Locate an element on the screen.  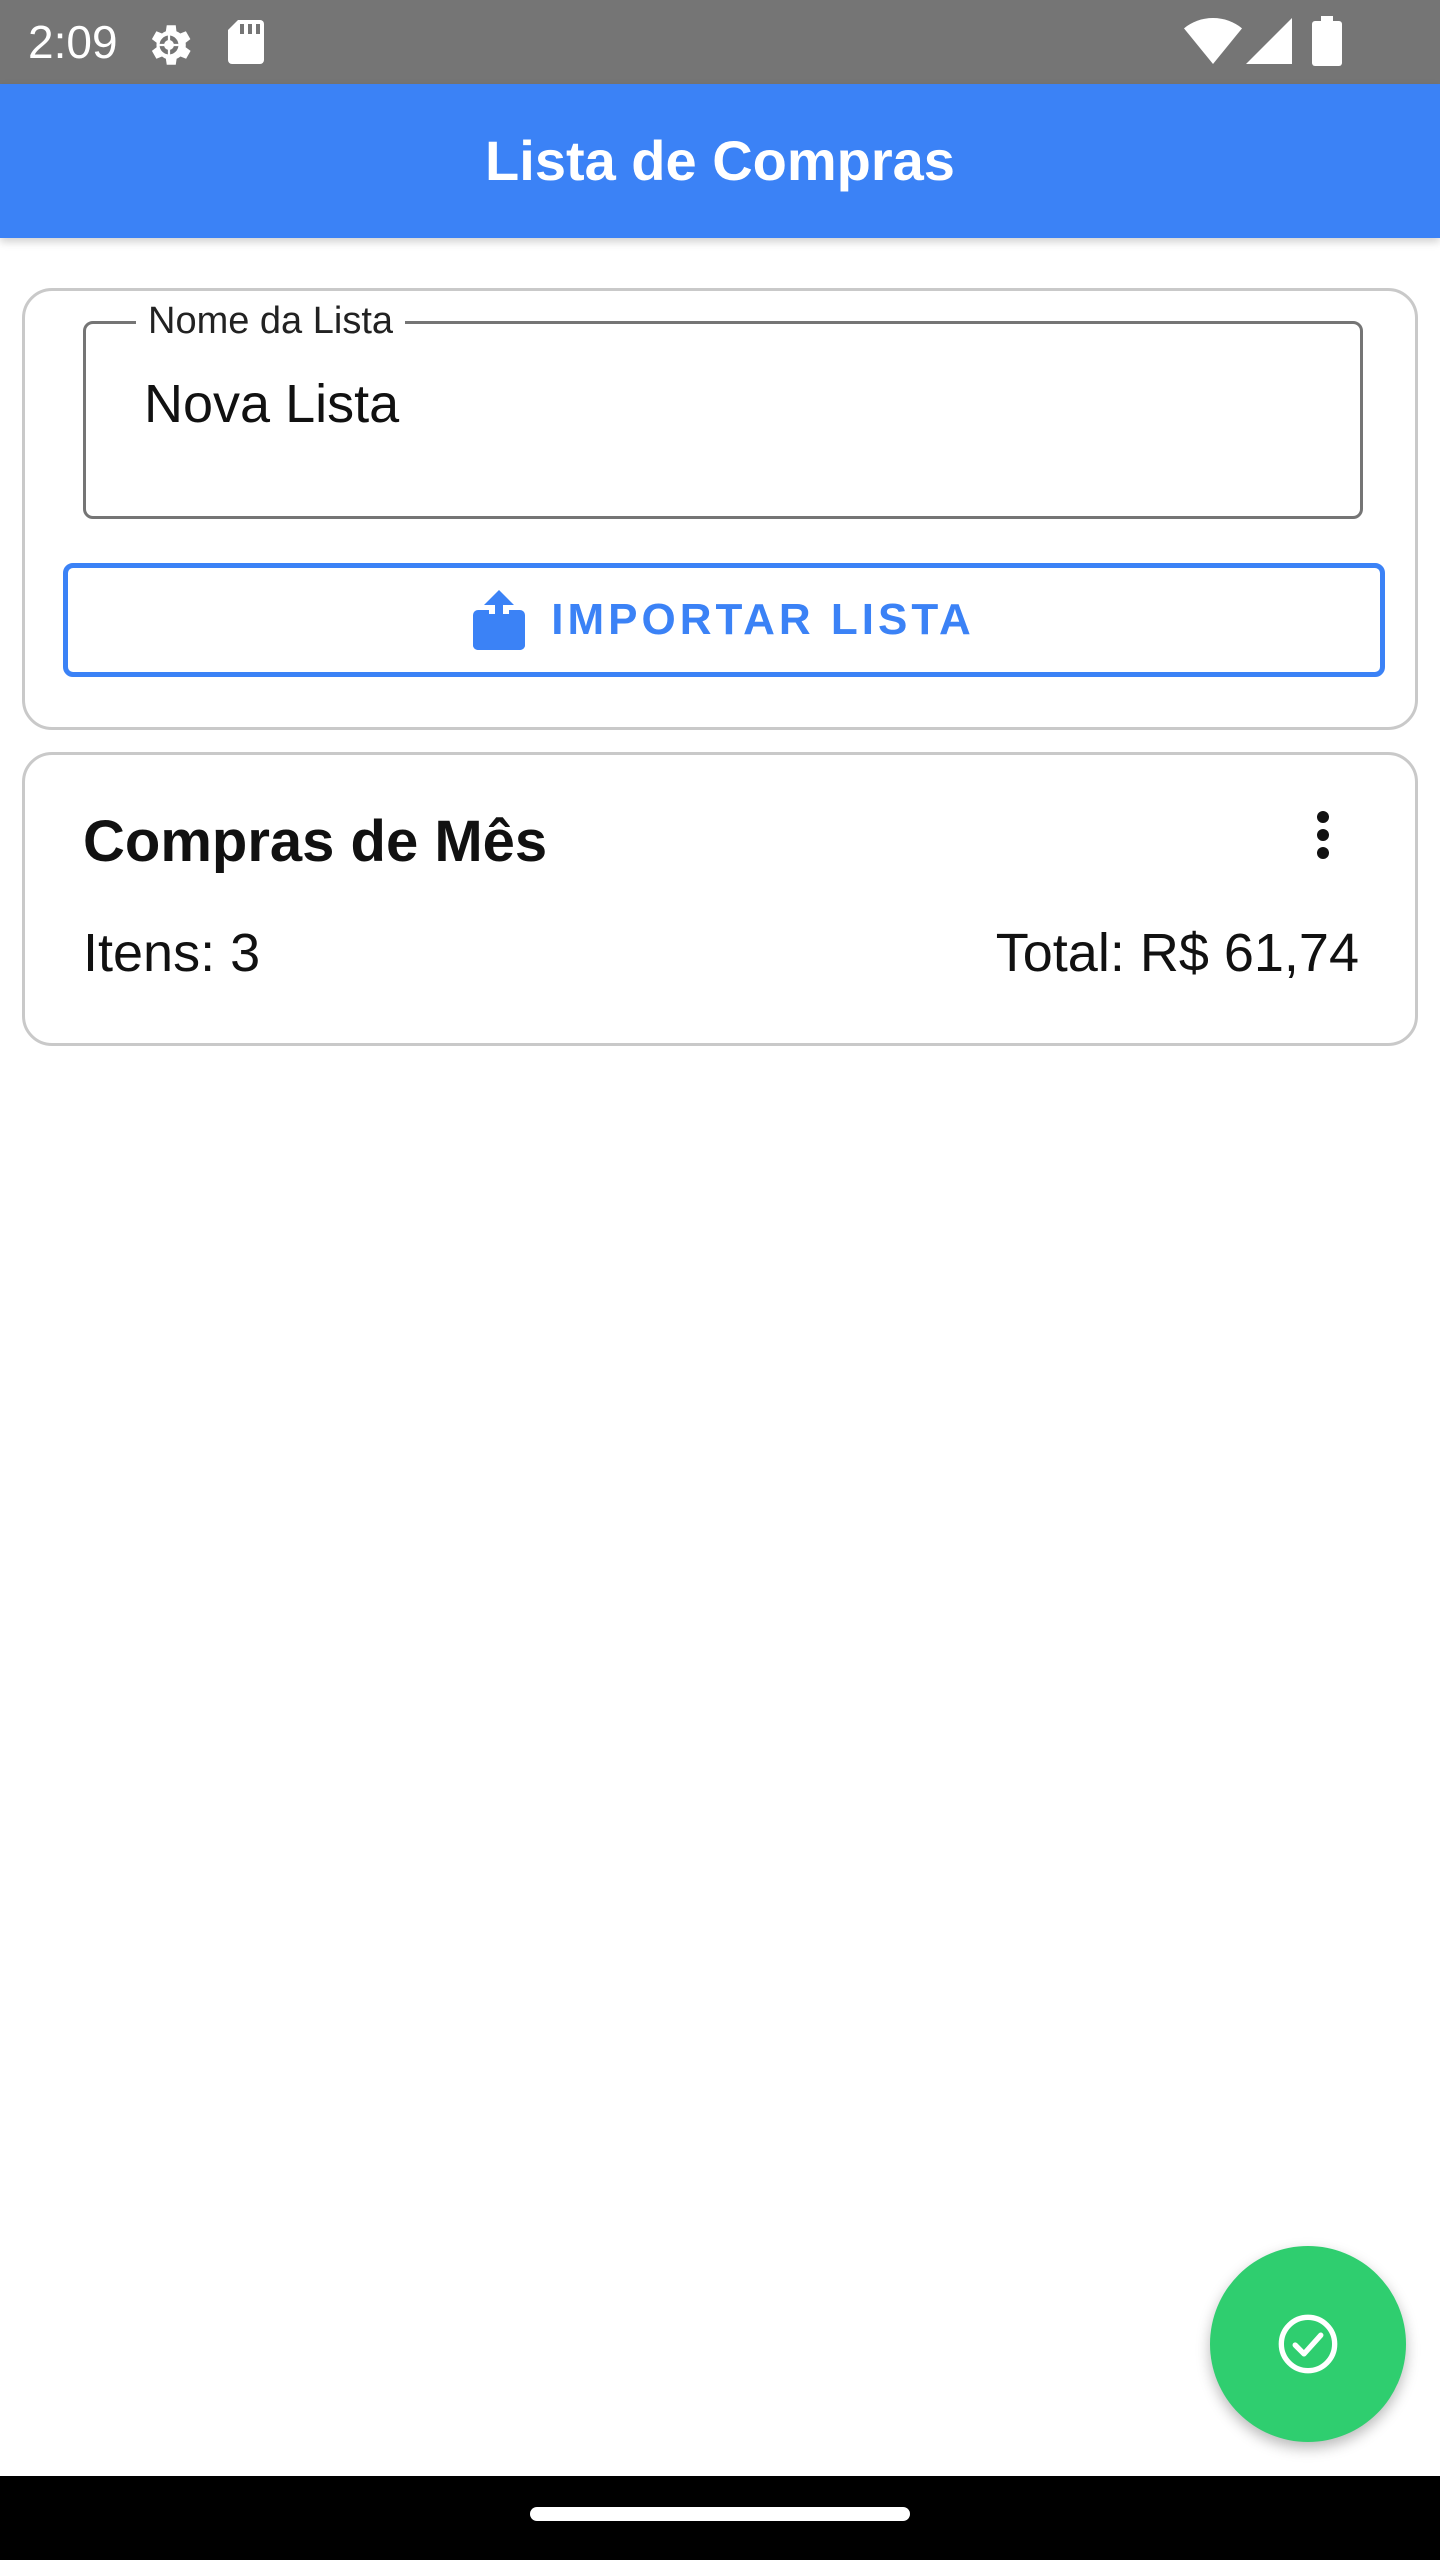
battery-icon is located at coordinates (1327, 41).